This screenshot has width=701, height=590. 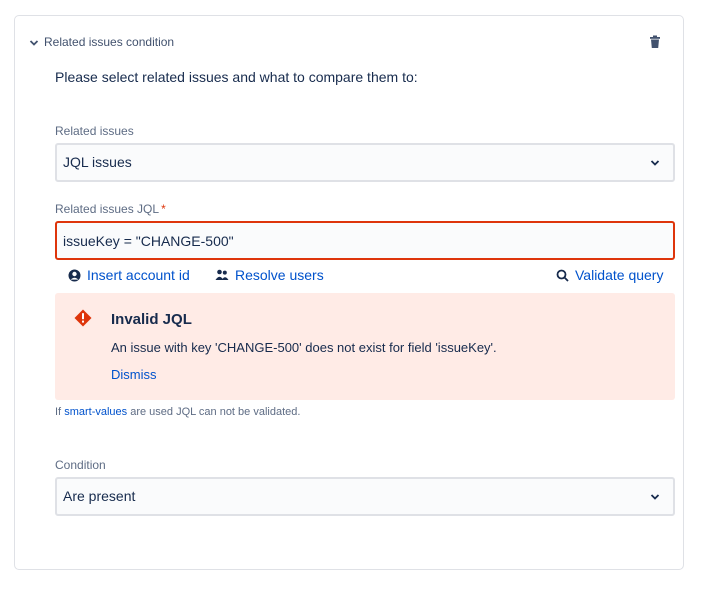 What do you see at coordinates (151, 319) in the screenshot?
I see `error-title: Invalid JQL` at bounding box center [151, 319].